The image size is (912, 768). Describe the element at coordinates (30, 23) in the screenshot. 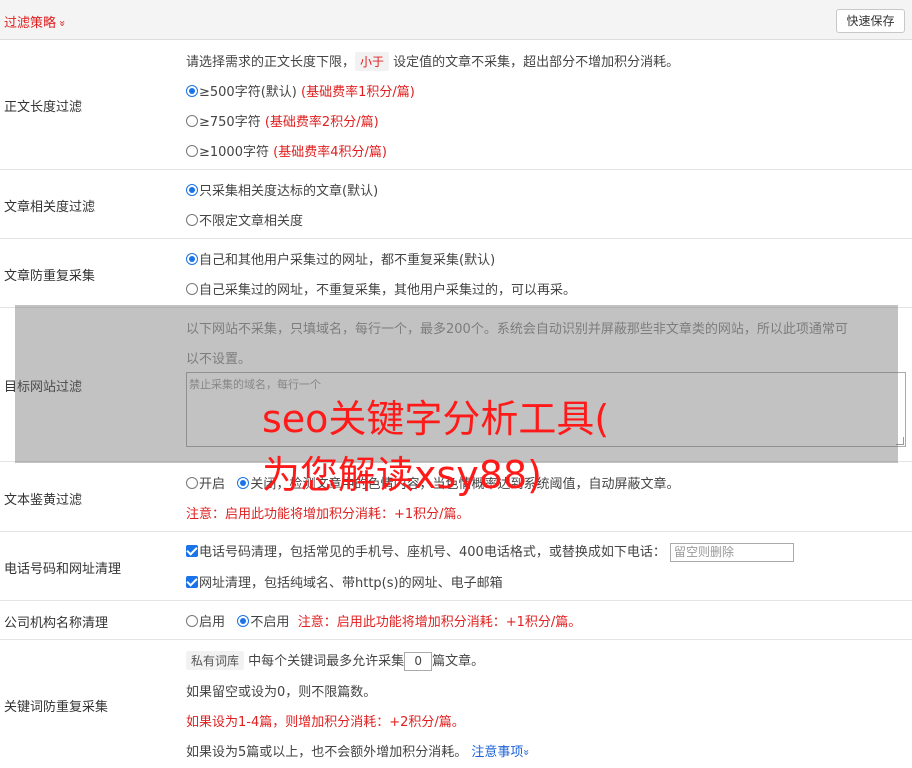

I see `header-title: 过滤策略` at that location.